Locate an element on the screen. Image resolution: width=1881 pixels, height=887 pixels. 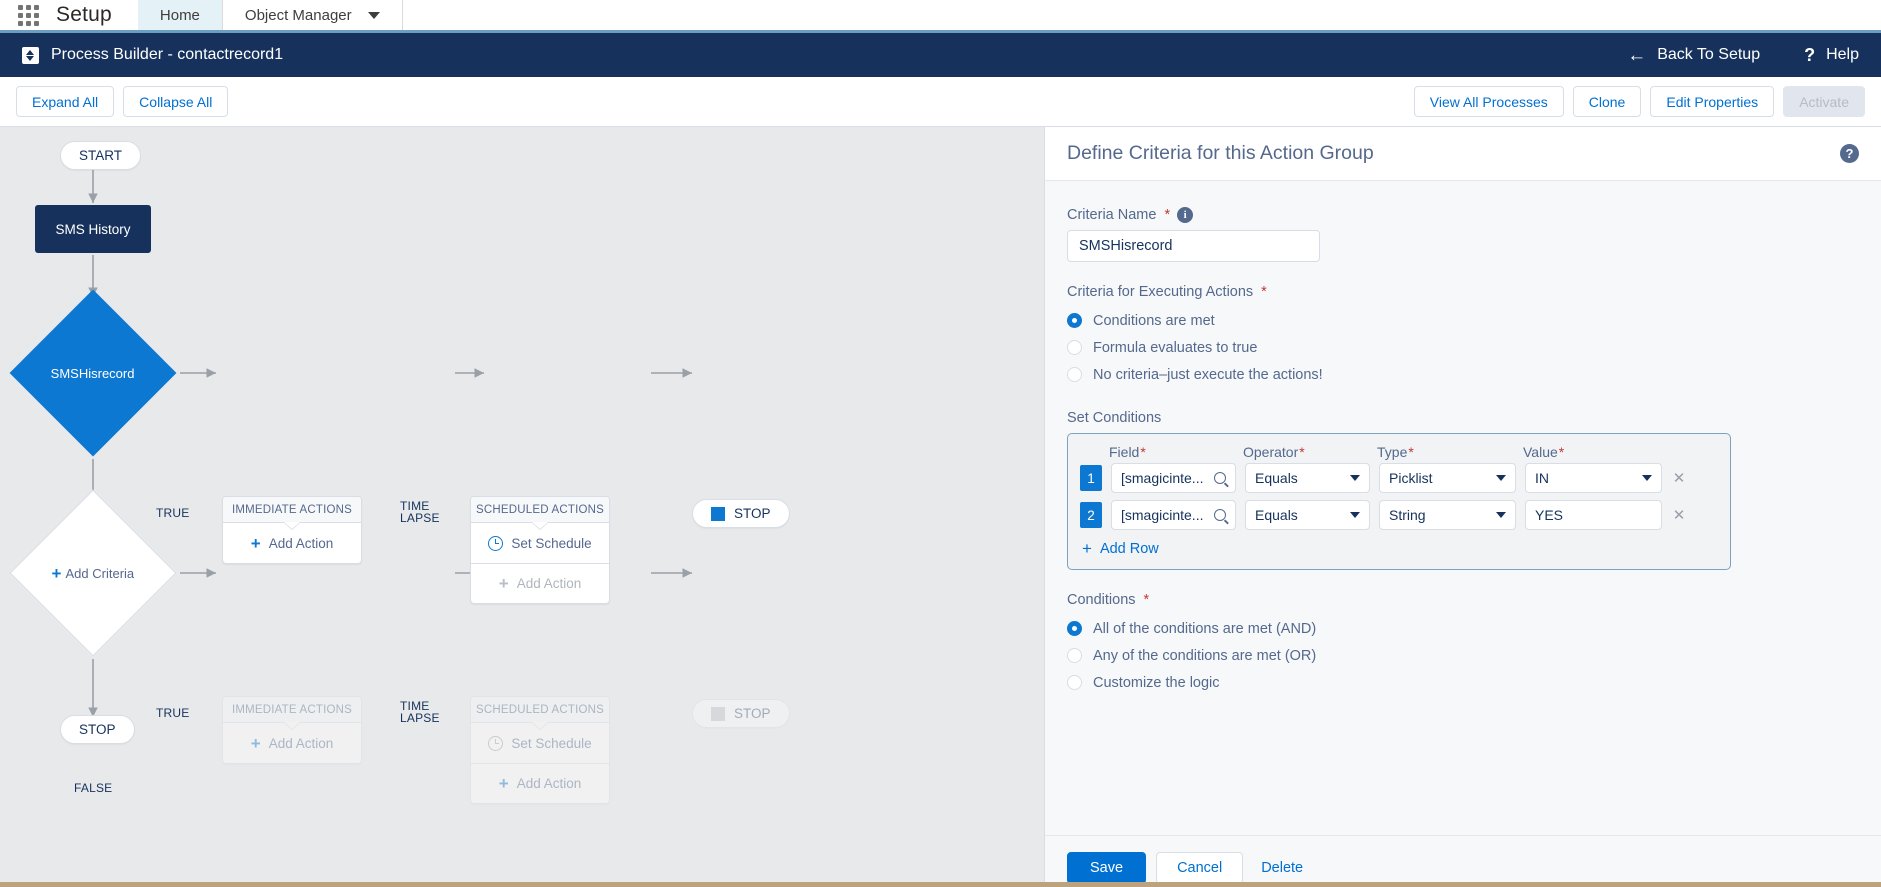
stop-node-1: STOP is located at coordinates (741, 513).